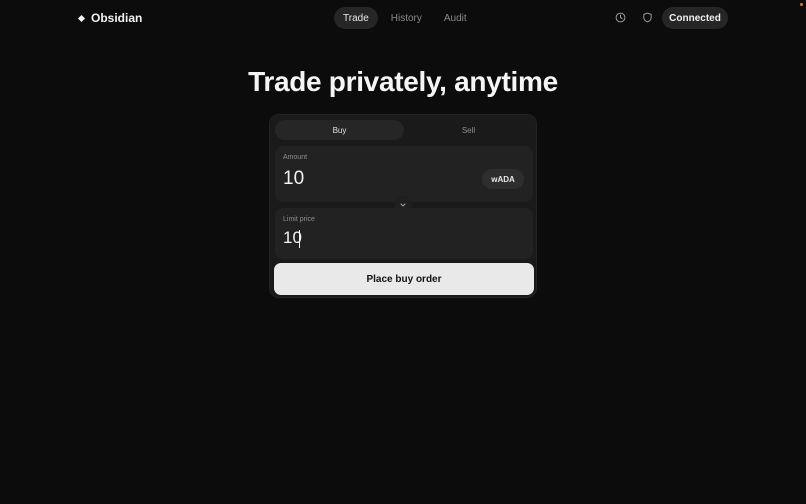 This screenshot has height=504, width=806. I want to click on status-dot, so click(801, 4).